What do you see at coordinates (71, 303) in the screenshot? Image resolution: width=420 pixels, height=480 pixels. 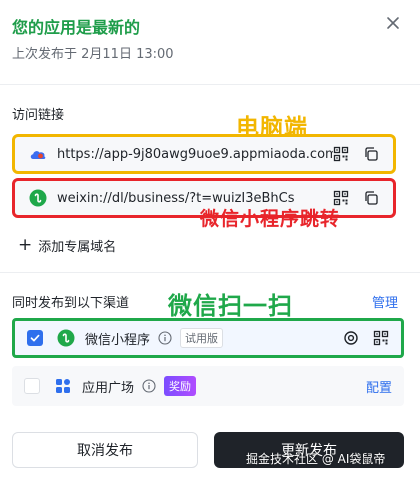 I see `channels-title: 同时发布到以下渠道` at bounding box center [71, 303].